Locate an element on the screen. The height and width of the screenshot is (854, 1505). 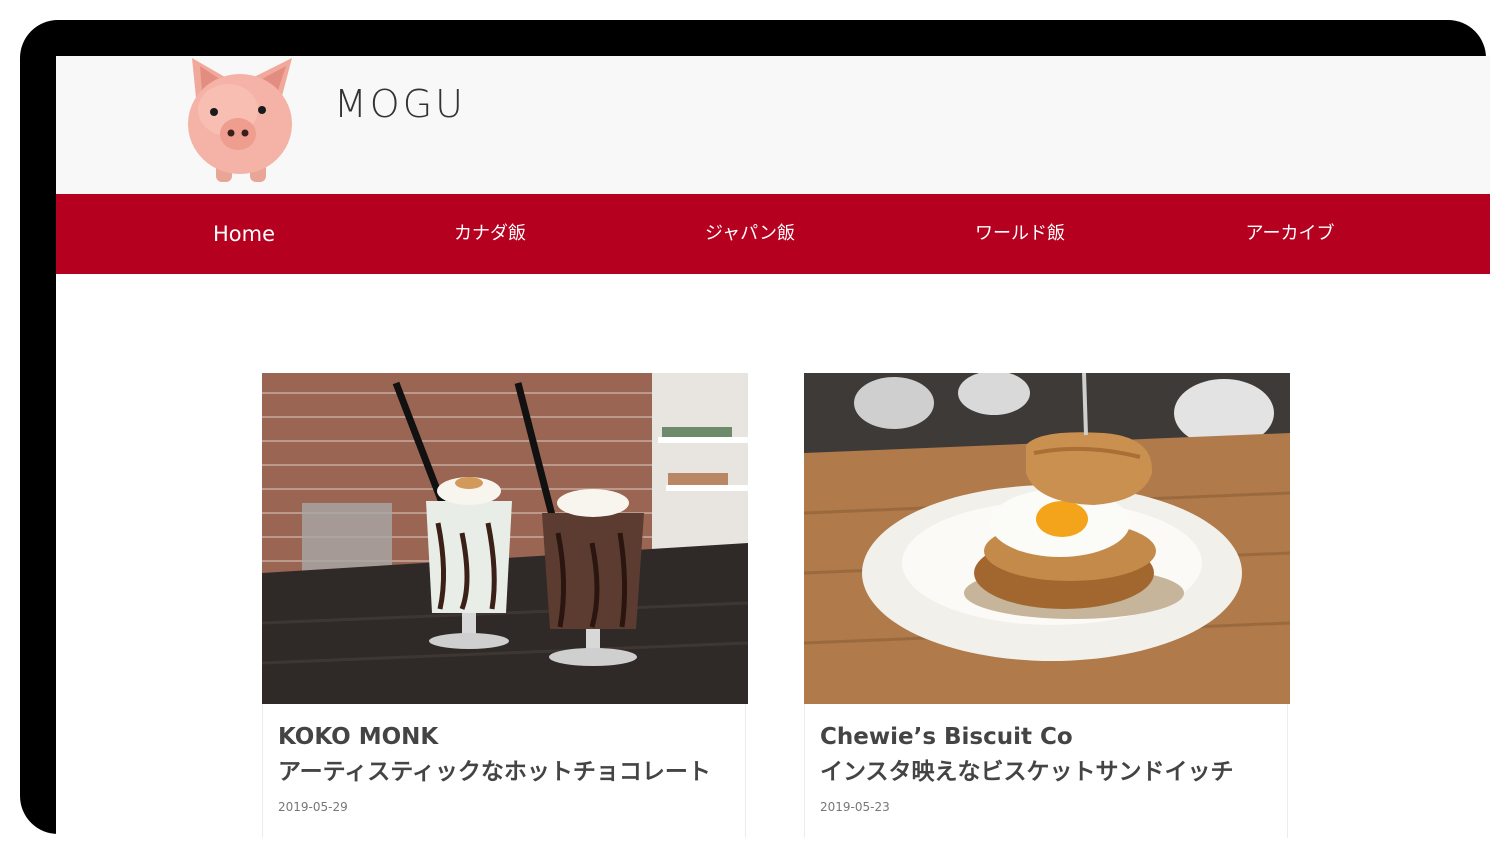
post-title-line1: KOKO MONK is located at coordinates (358, 737).